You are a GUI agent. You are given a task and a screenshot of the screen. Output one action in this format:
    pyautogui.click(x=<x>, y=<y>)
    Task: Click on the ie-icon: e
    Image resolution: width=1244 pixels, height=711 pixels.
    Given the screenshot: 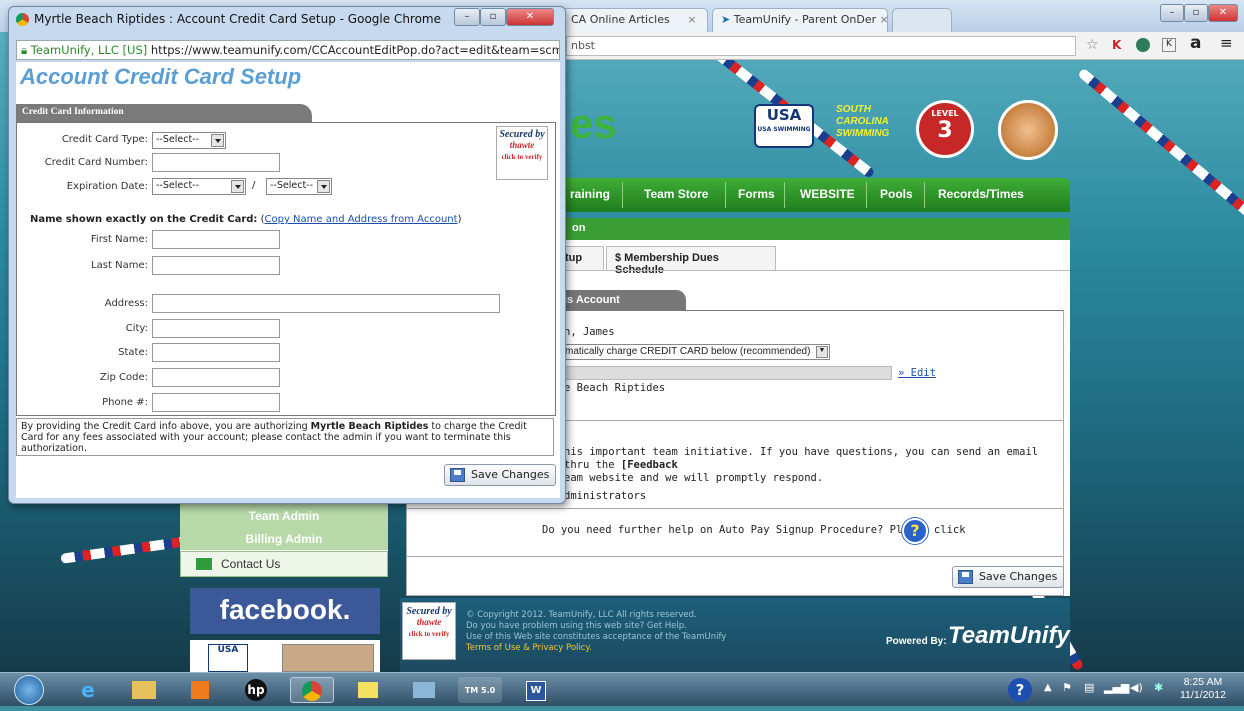 What is the action you would take?
    pyautogui.click(x=88, y=690)
    